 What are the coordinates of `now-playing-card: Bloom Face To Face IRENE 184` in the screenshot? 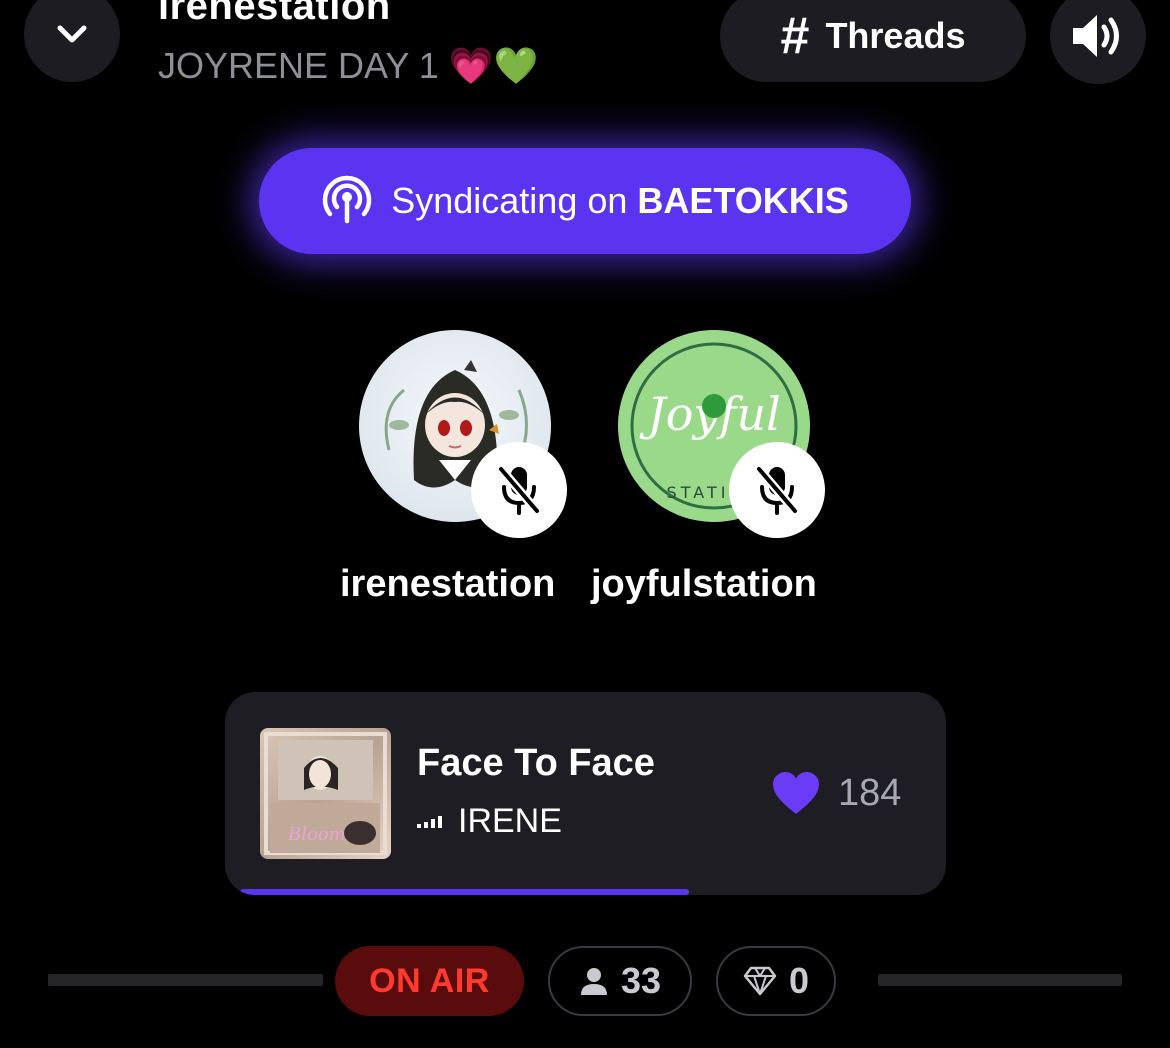 It's located at (585, 793).